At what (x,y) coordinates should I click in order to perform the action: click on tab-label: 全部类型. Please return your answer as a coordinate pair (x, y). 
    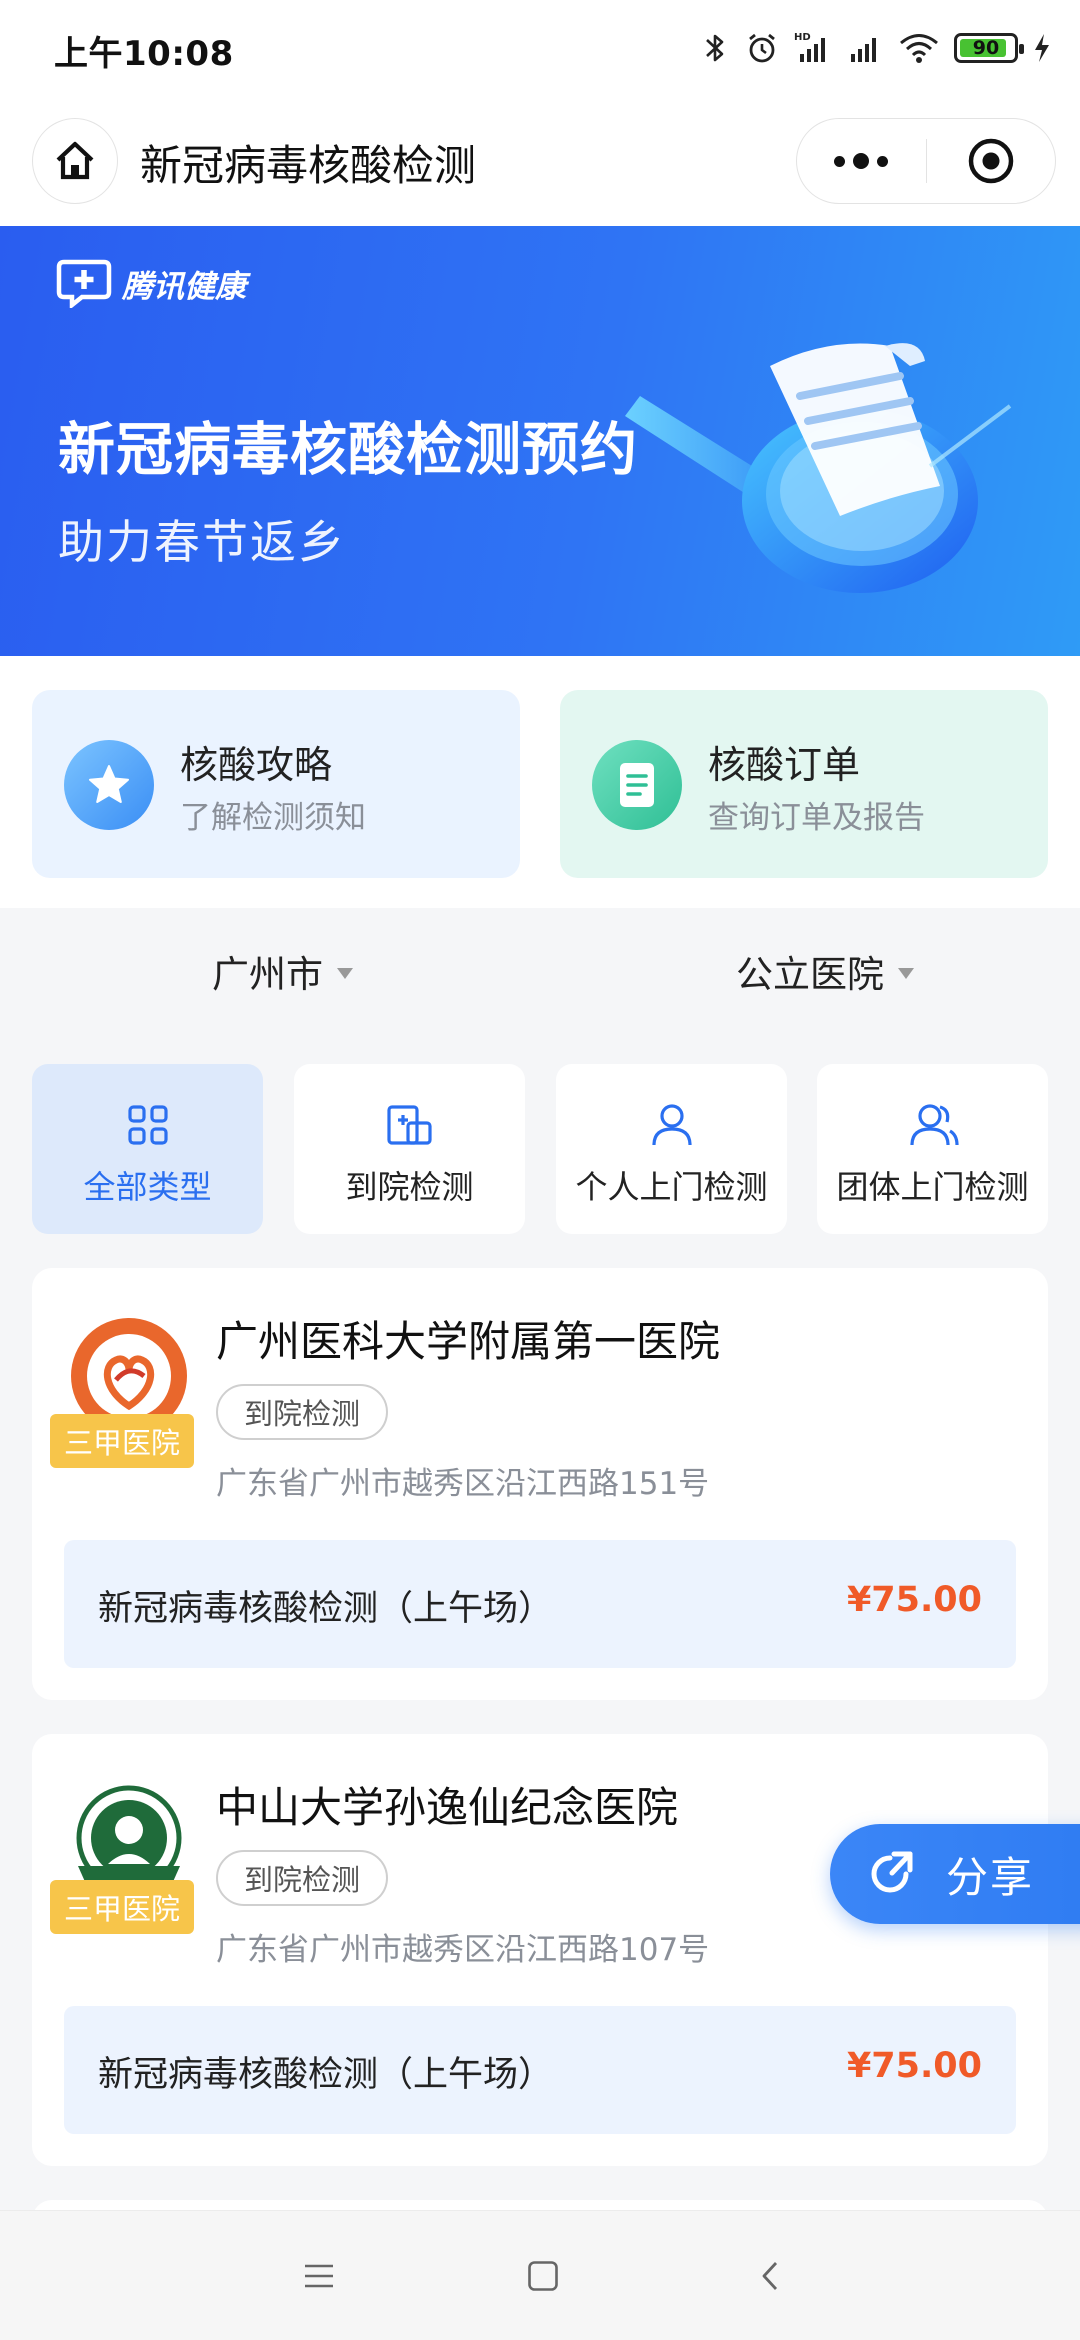
    Looking at the image, I should click on (147, 1187).